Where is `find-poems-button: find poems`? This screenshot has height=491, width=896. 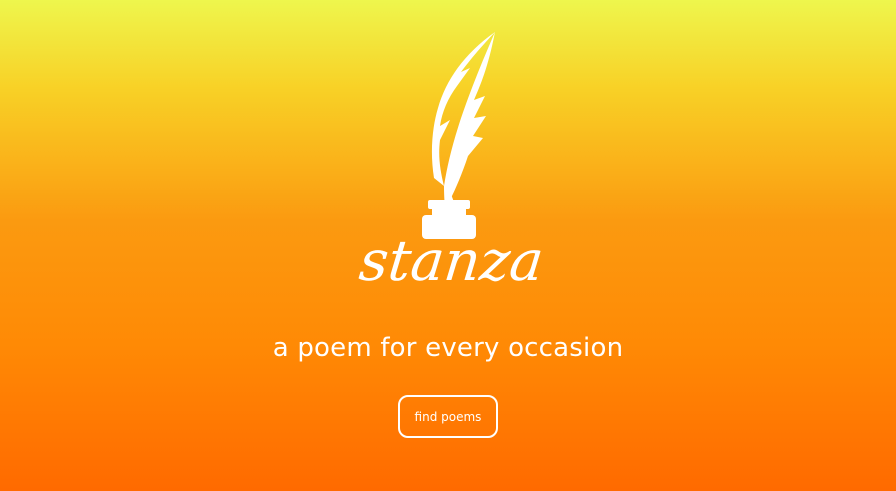
find-poems-button: find poems is located at coordinates (448, 416).